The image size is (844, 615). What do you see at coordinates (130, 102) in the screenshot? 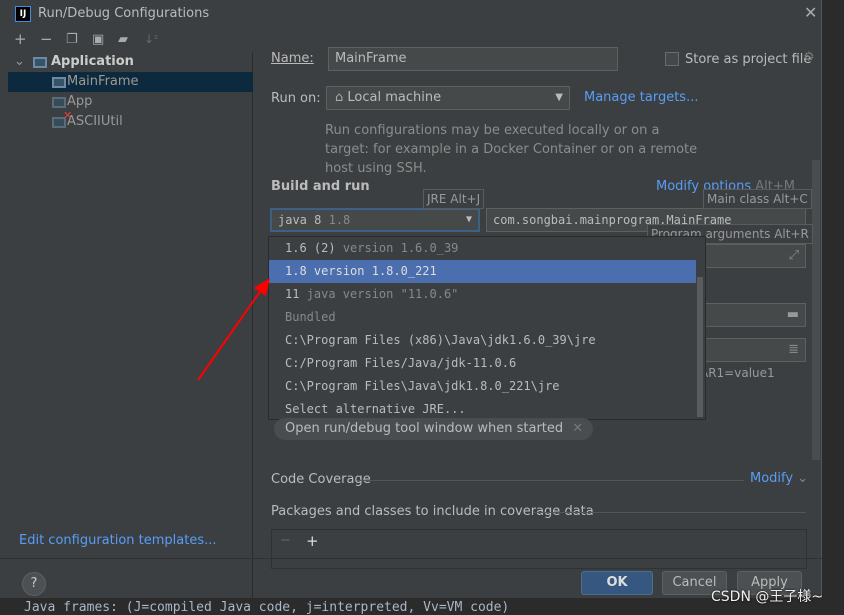
I see `tree-item-app: App` at bounding box center [130, 102].